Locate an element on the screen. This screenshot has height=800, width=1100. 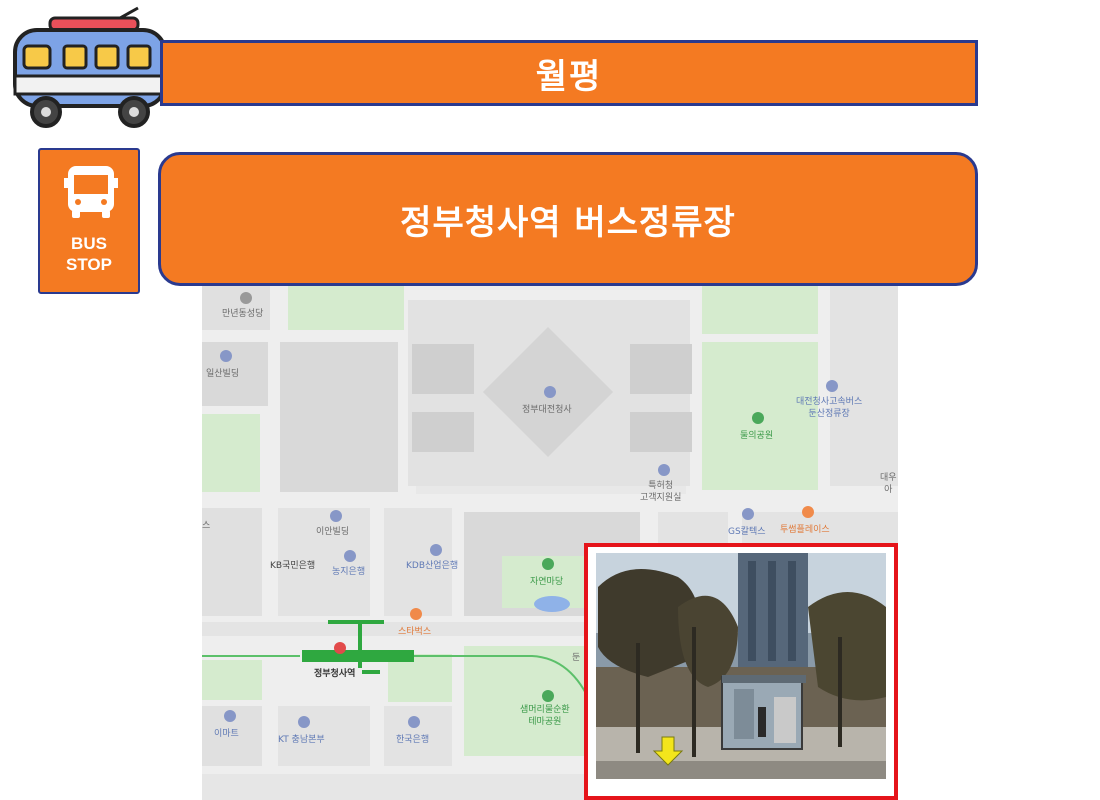
map-label: GS칼텍스 is located at coordinates (747, 532).